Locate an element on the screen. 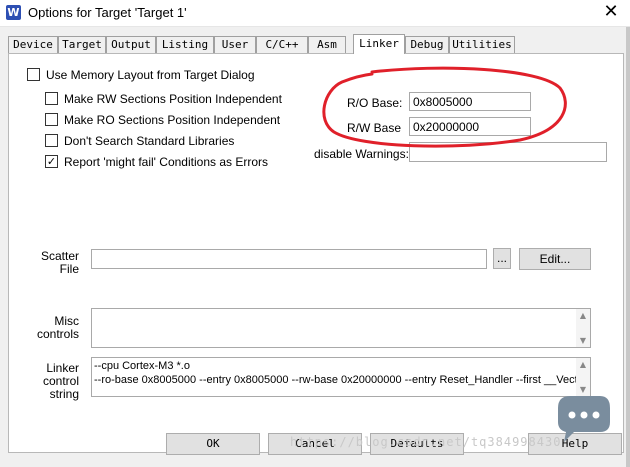 The height and width of the screenshot is (467, 630). defaults-button: Defaults is located at coordinates (417, 444).